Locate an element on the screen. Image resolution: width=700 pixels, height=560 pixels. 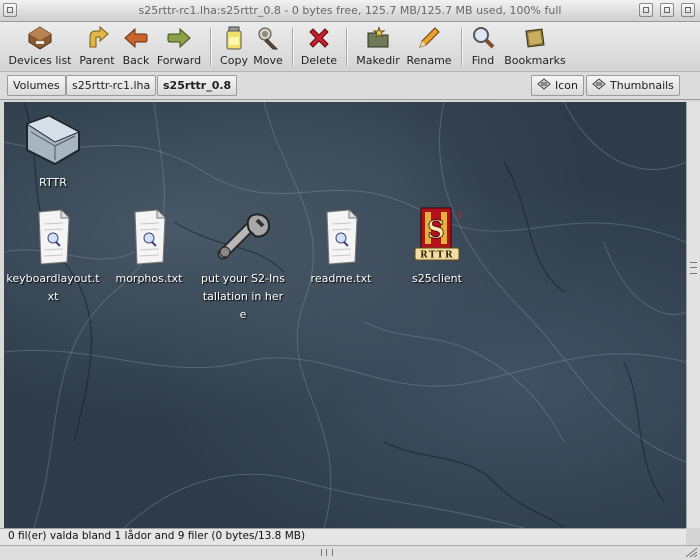
copy-button: Copy is located at coordinates (234, 47).